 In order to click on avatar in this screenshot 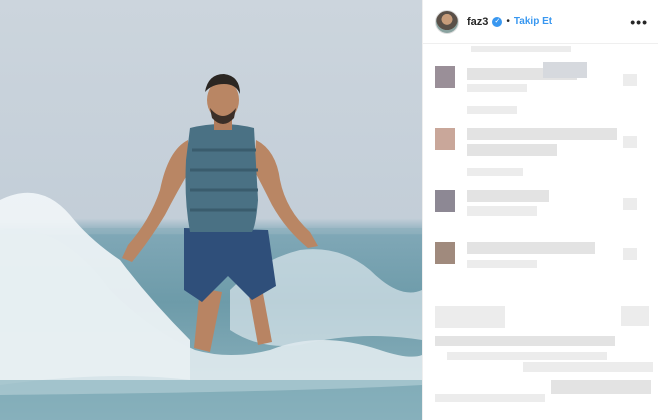, I will do `click(447, 21)`.